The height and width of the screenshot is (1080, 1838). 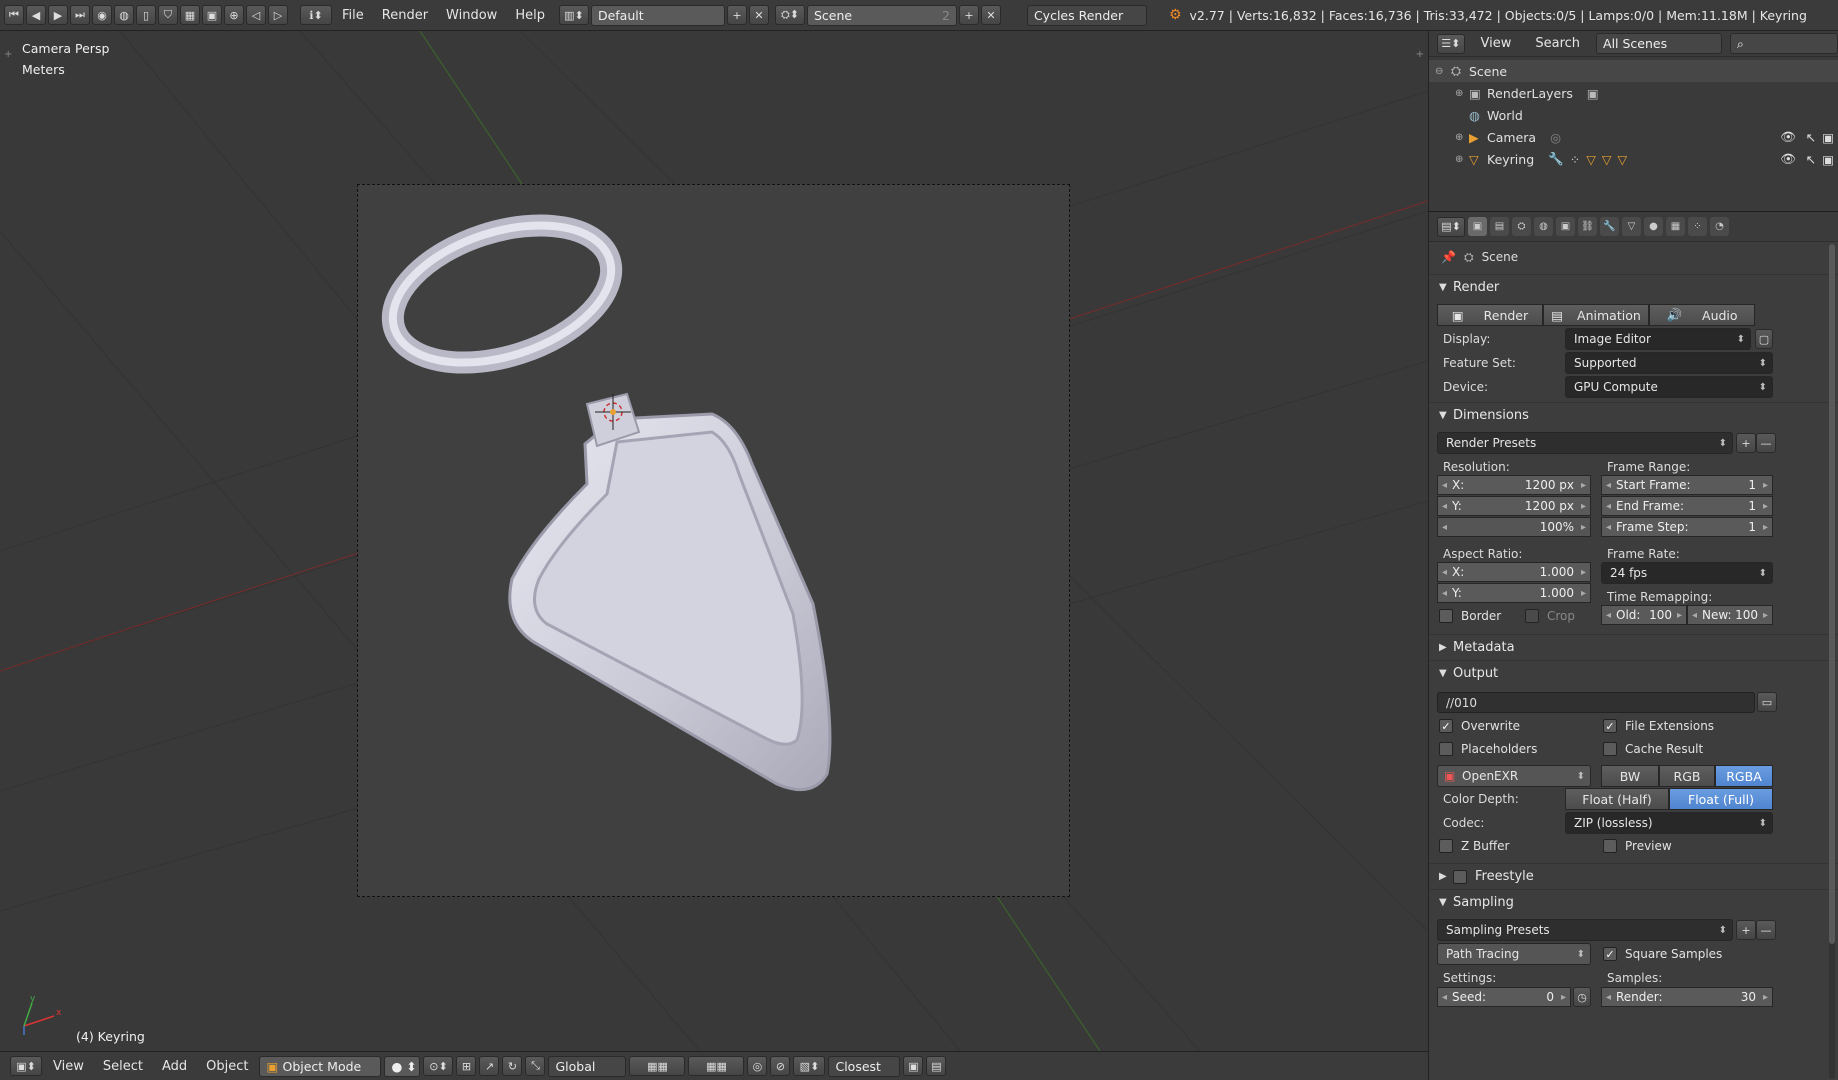 I want to click on layers-icon: ▦▦, so click(x=657, y=1066).